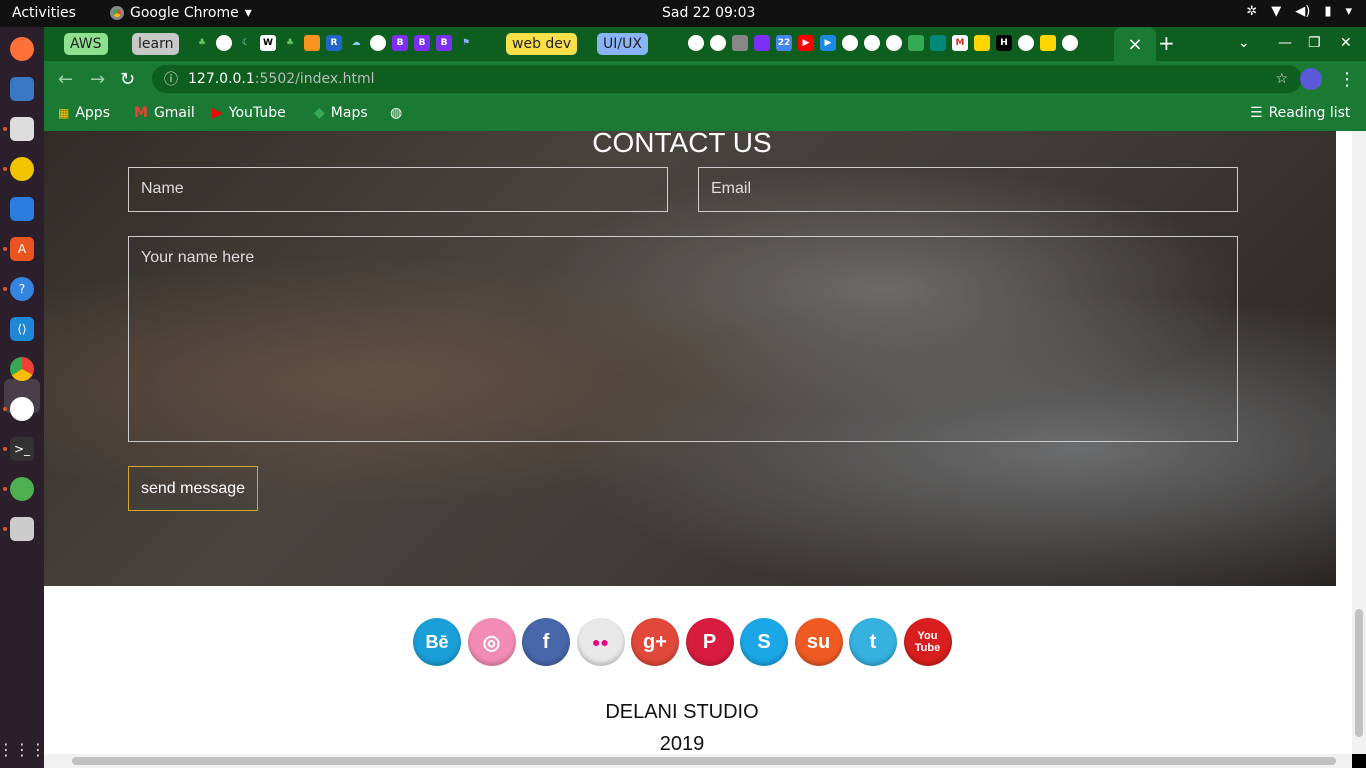 Image resolution: width=1366 pixels, height=768 pixels. What do you see at coordinates (1281, 79) in the screenshot?
I see `bookmark-star-icon: ☆` at bounding box center [1281, 79].